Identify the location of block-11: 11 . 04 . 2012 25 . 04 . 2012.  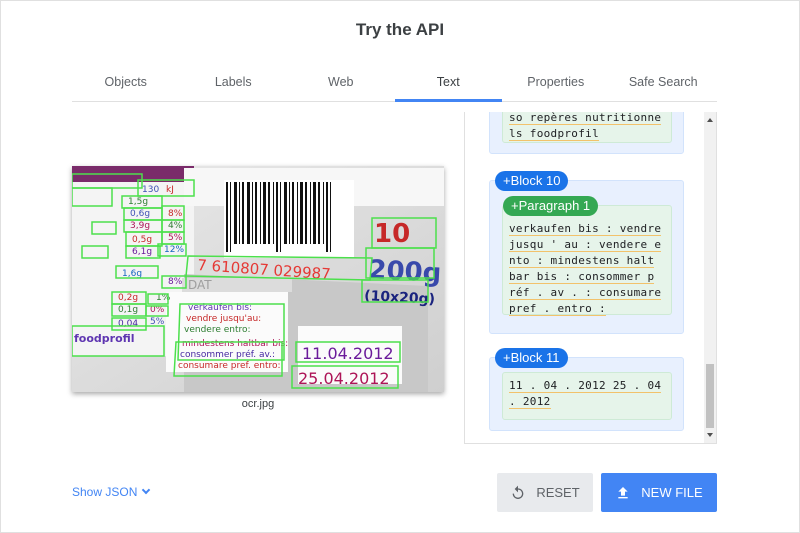
(586, 394).